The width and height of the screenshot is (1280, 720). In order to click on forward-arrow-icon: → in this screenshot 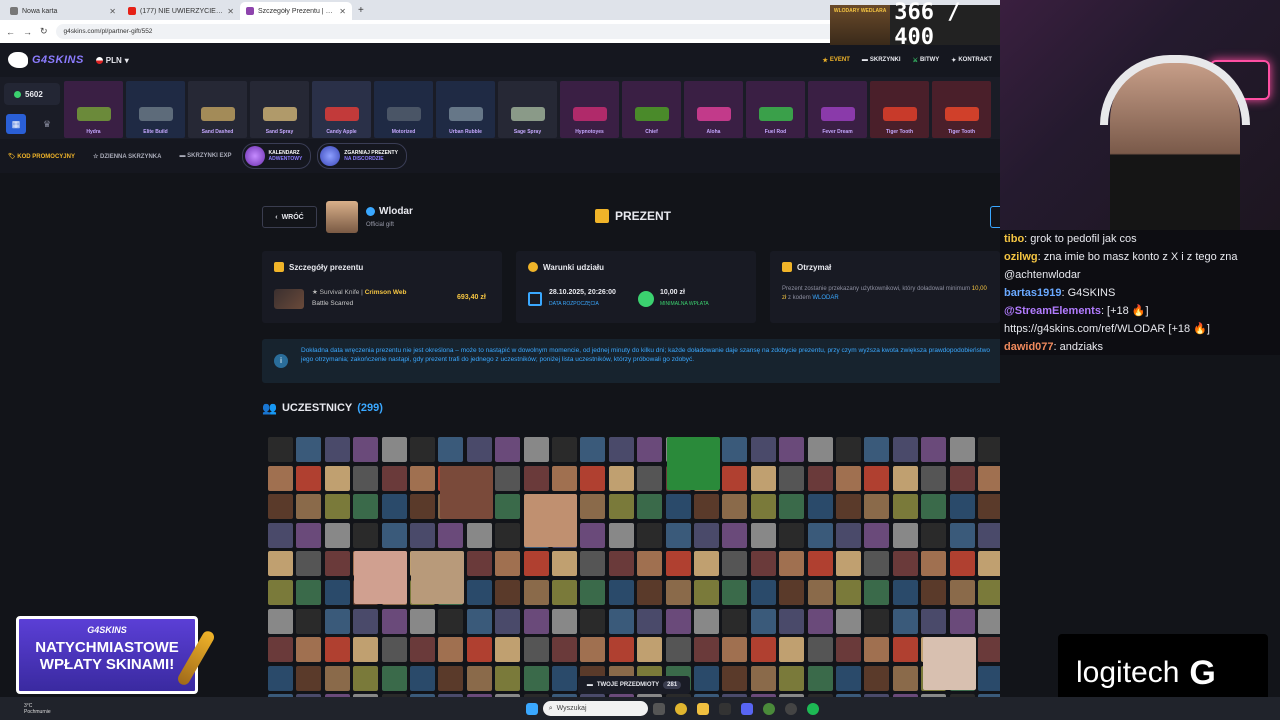, I will do `click(27, 32)`.